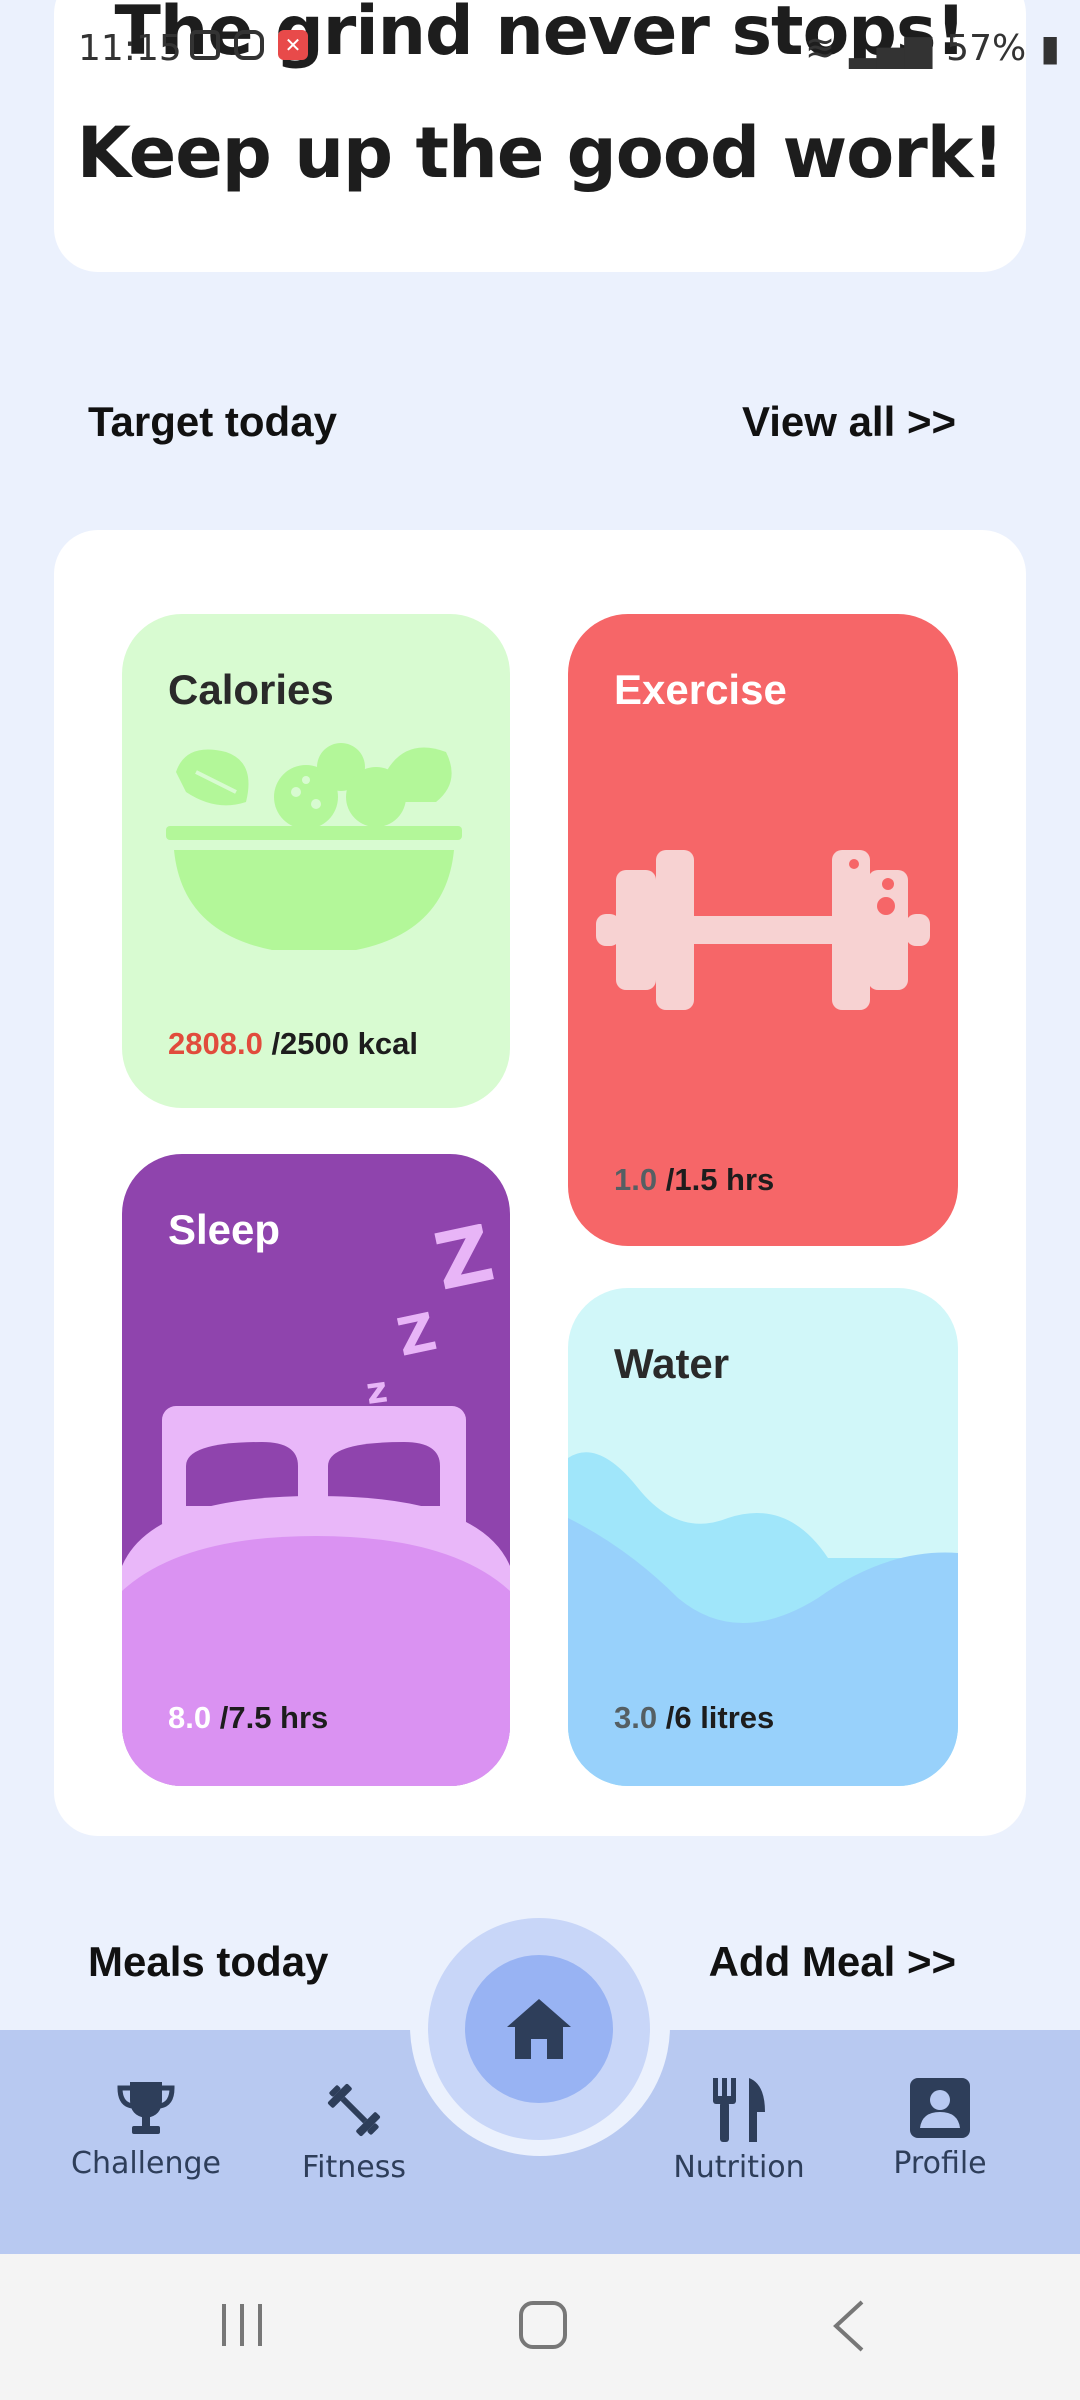 This screenshot has height=2400, width=1080. I want to click on home-icon, so click(539, 2029).